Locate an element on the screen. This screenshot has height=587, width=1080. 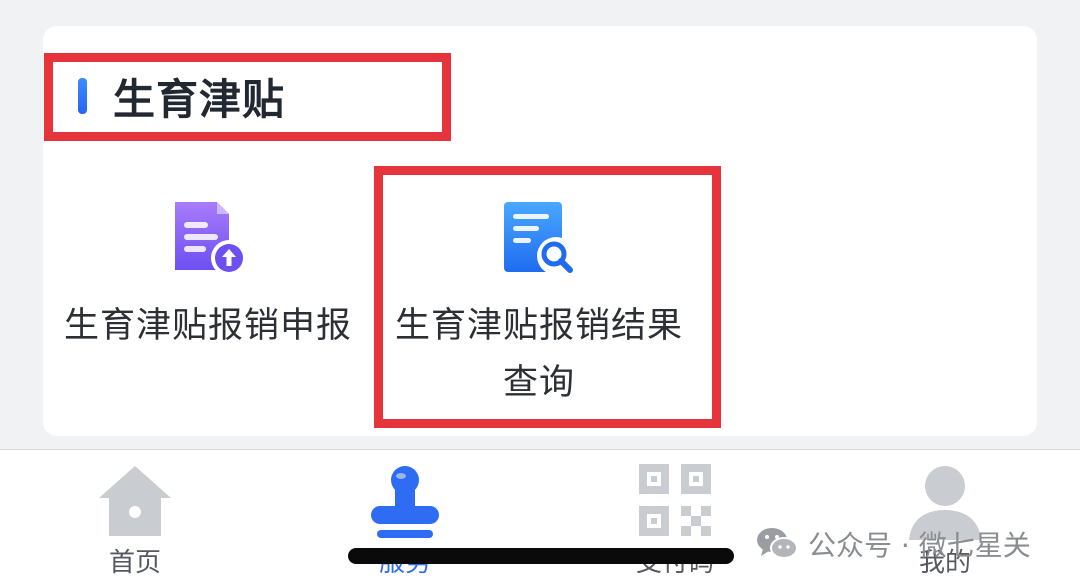
highlight-box-query is located at coordinates (547, 297).